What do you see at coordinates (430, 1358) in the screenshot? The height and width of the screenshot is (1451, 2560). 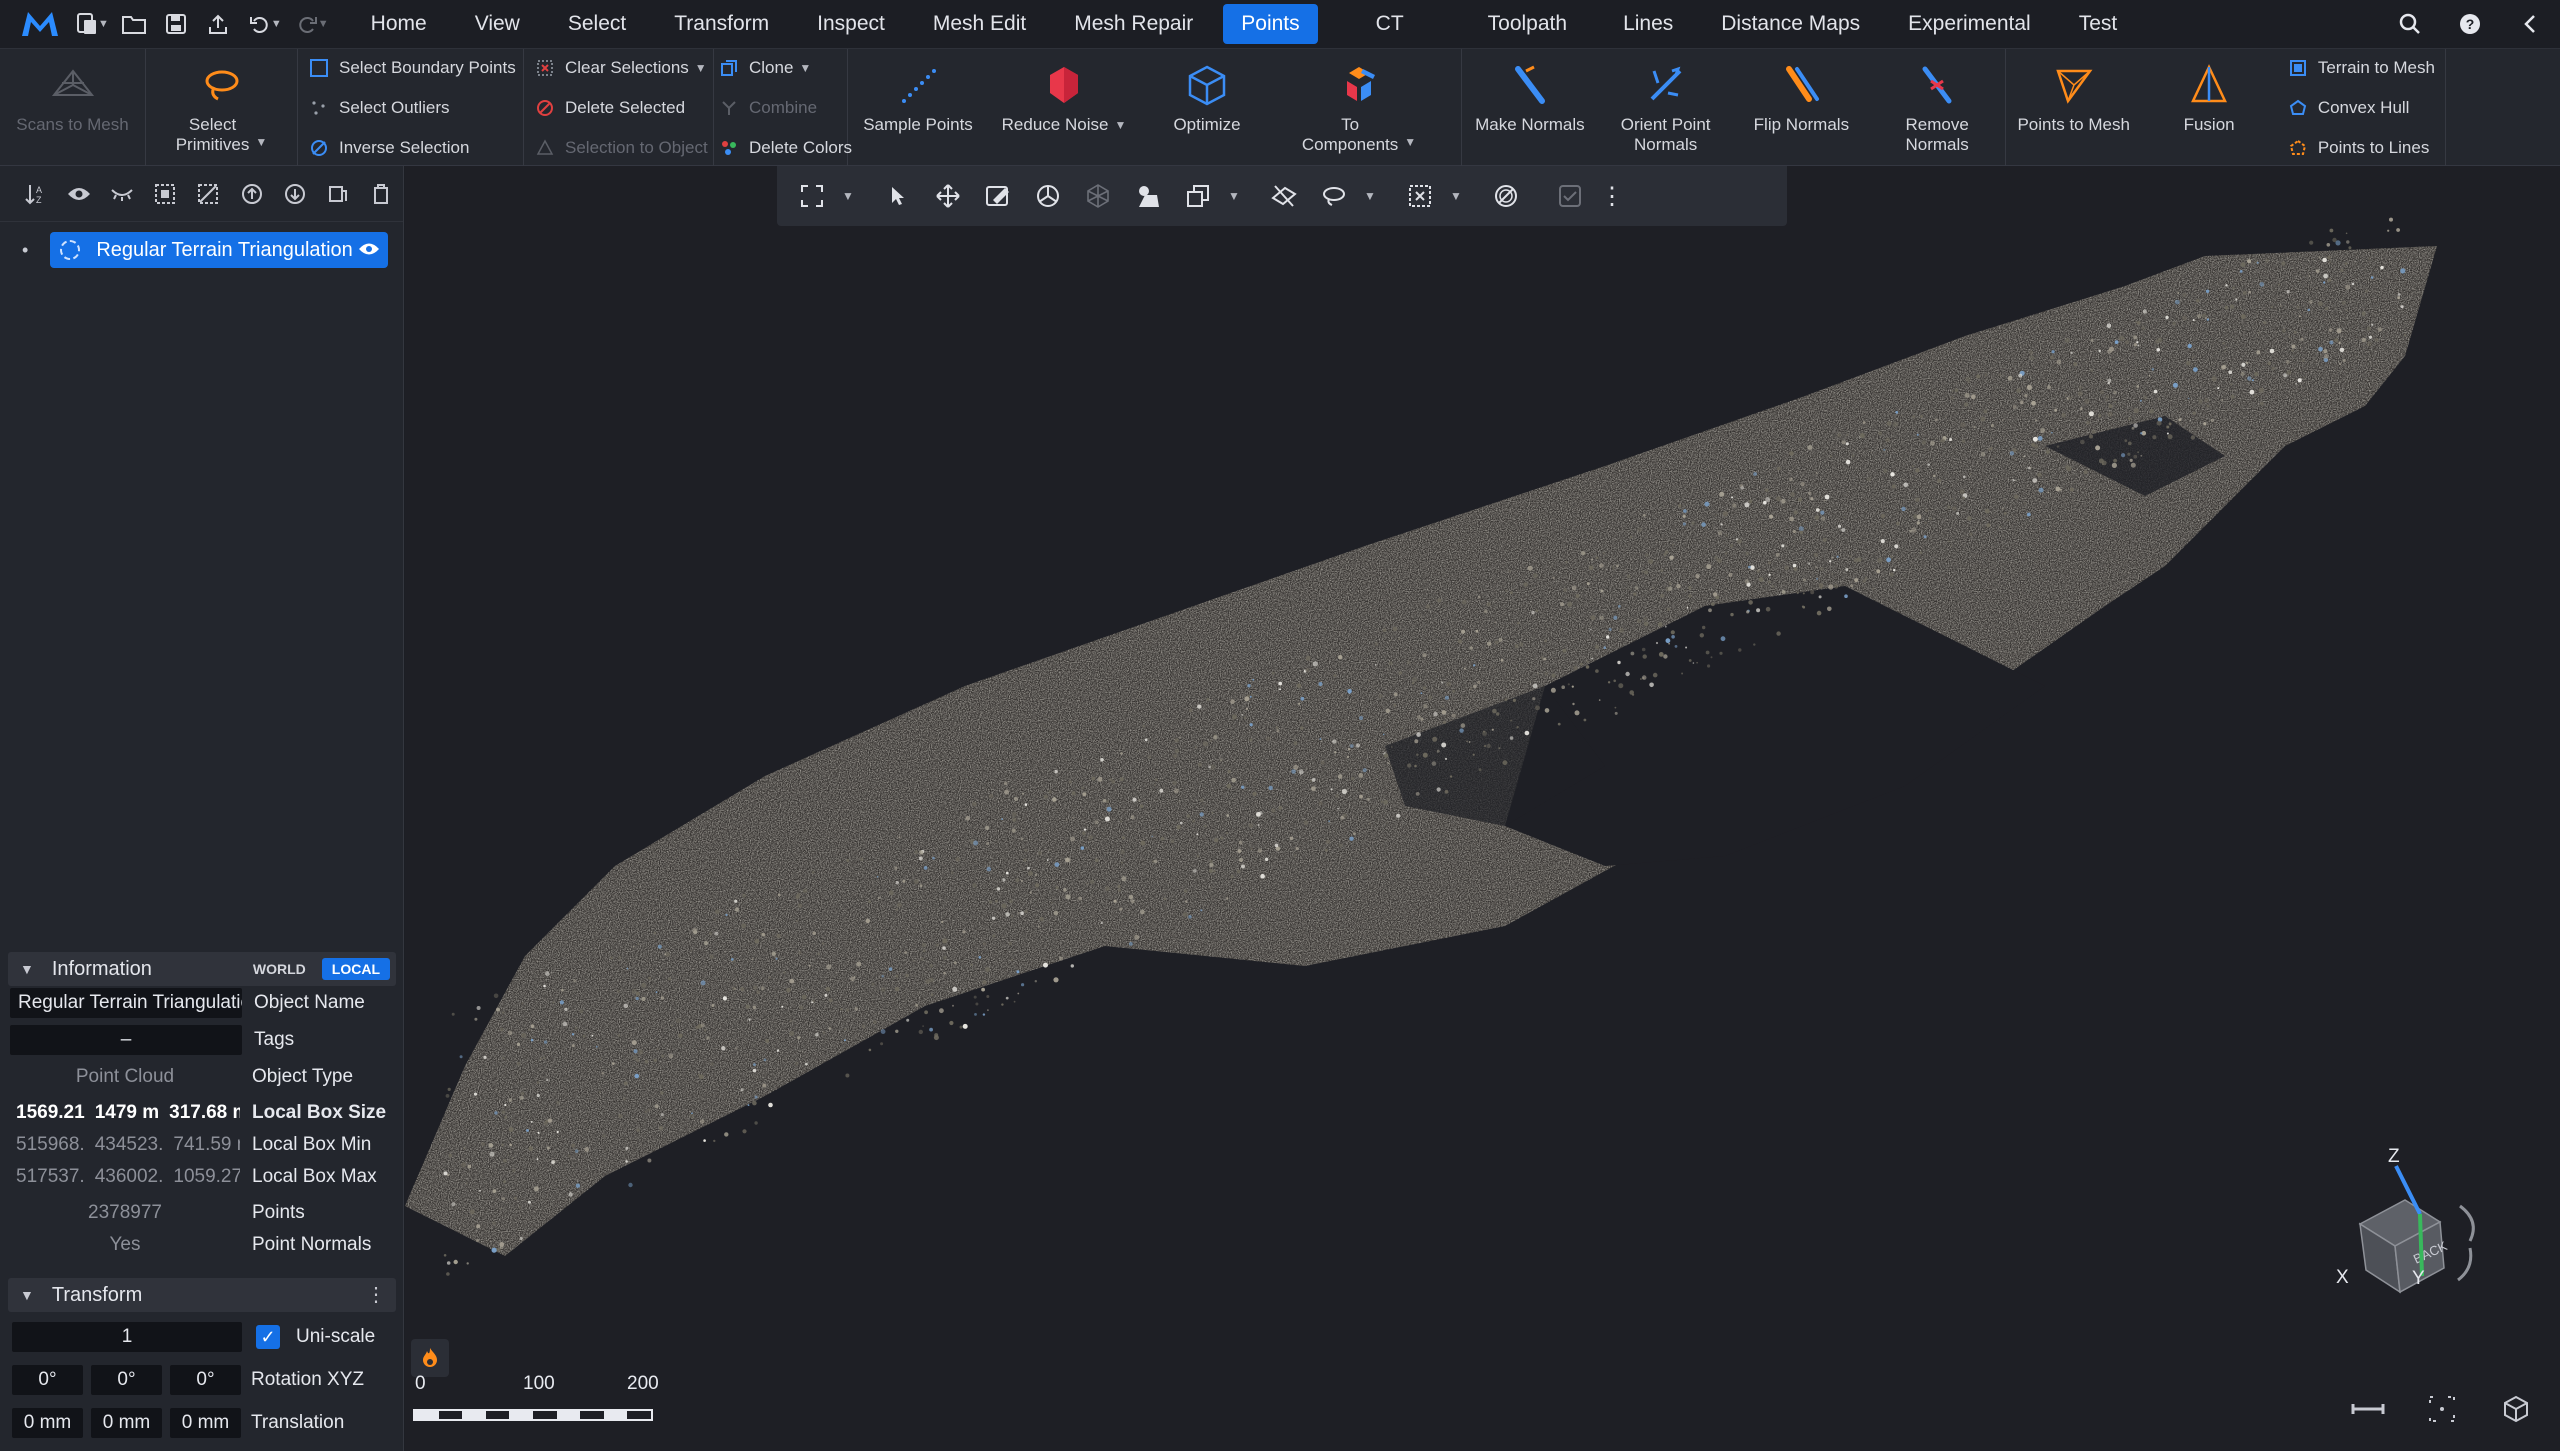 I see `fire-icon` at bounding box center [430, 1358].